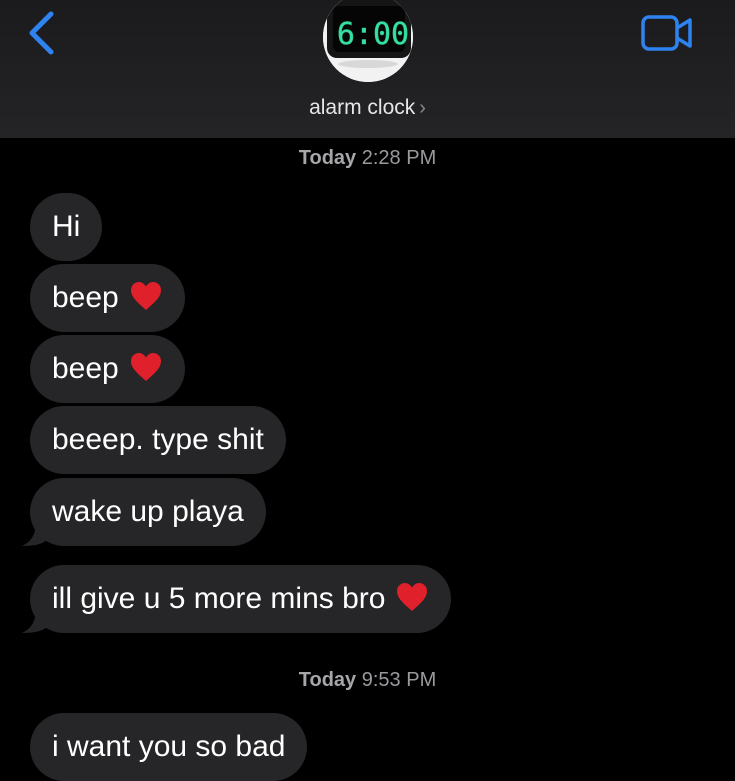 The height and width of the screenshot is (781, 735). I want to click on message-bubble: Hi, so click(66, 227).